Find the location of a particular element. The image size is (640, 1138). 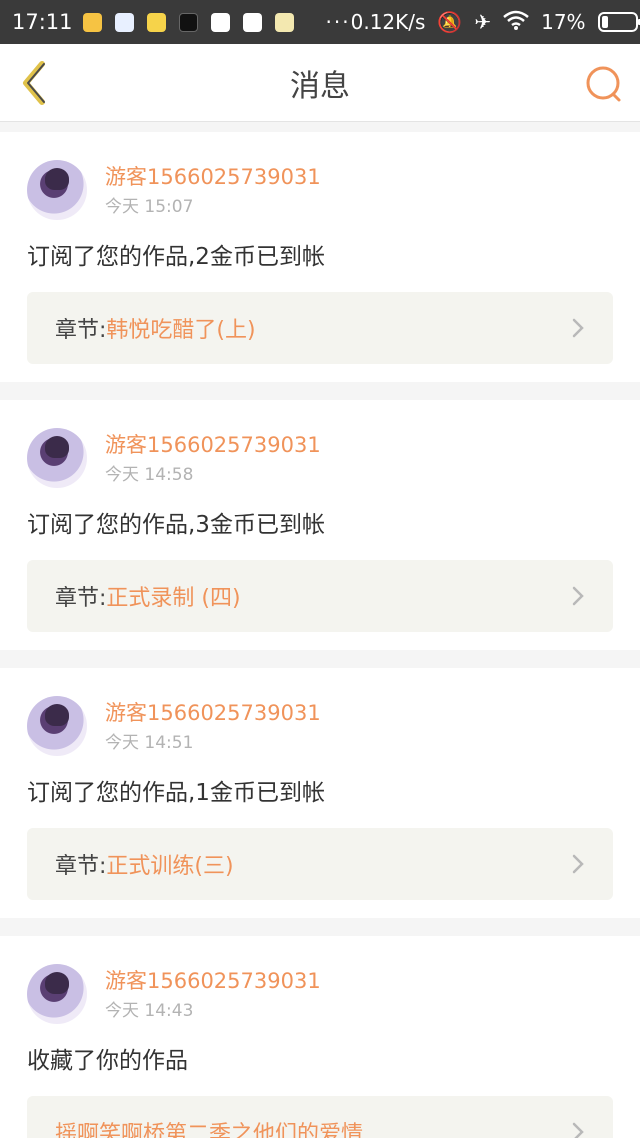

chapter-title: 韩悦吃醋了(上) is located at coordinates (181, 330).